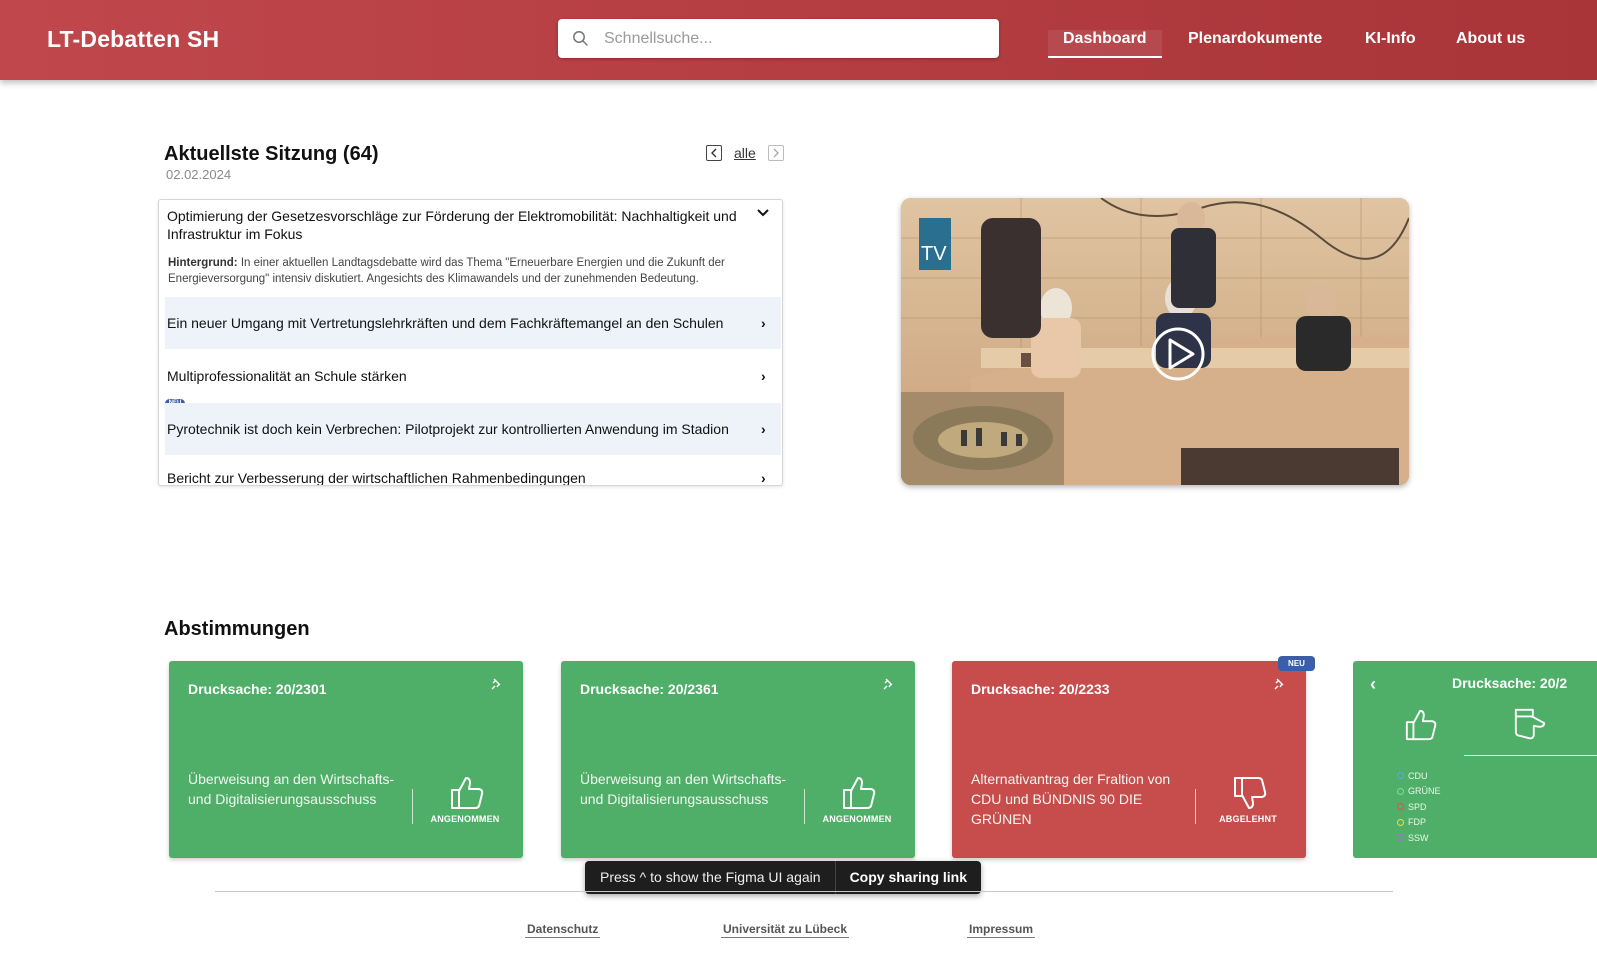 The width and height of the screenshot is (1597, 977). Describe the element at coordinates (199, 174) in the screenshot. I see `session-date: 02.02.2024` at that location.